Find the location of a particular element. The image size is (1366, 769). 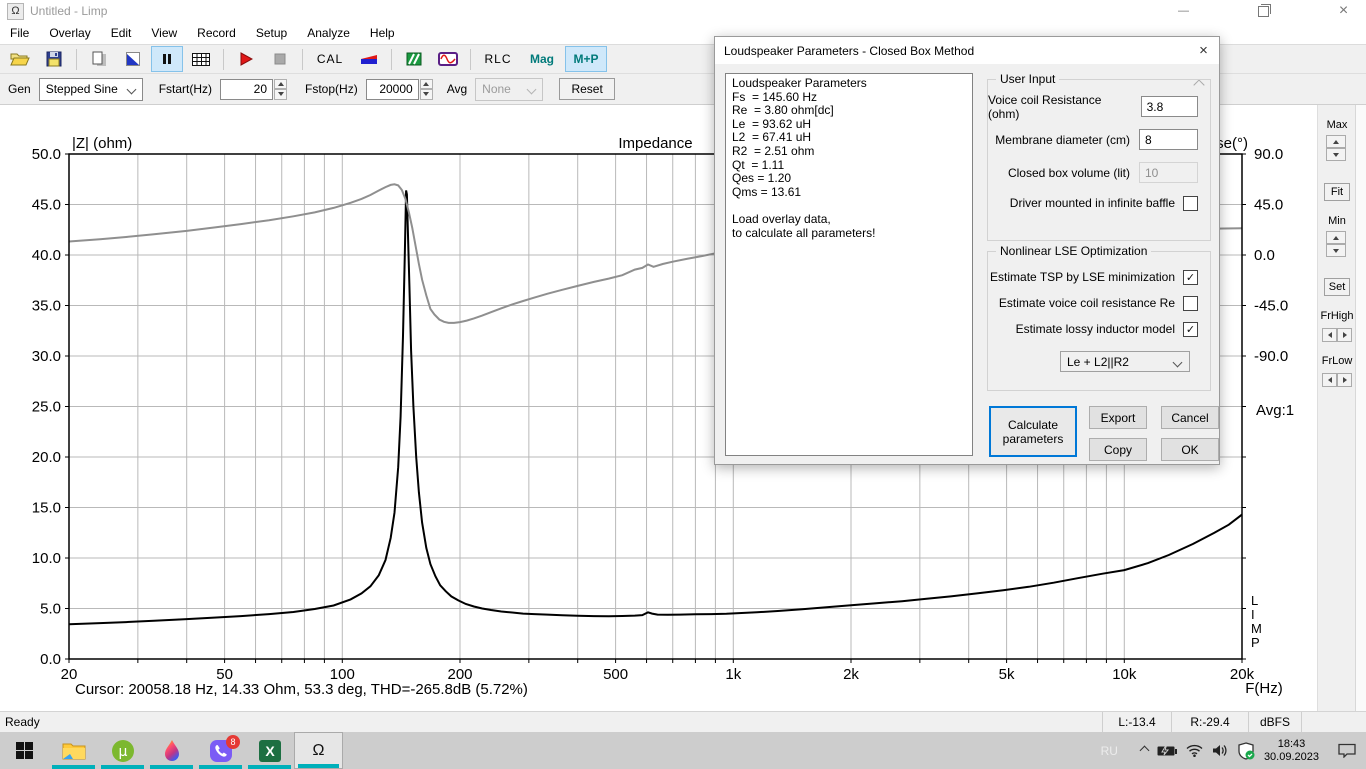

svg-text: µ is located at coordinates (122, 752).